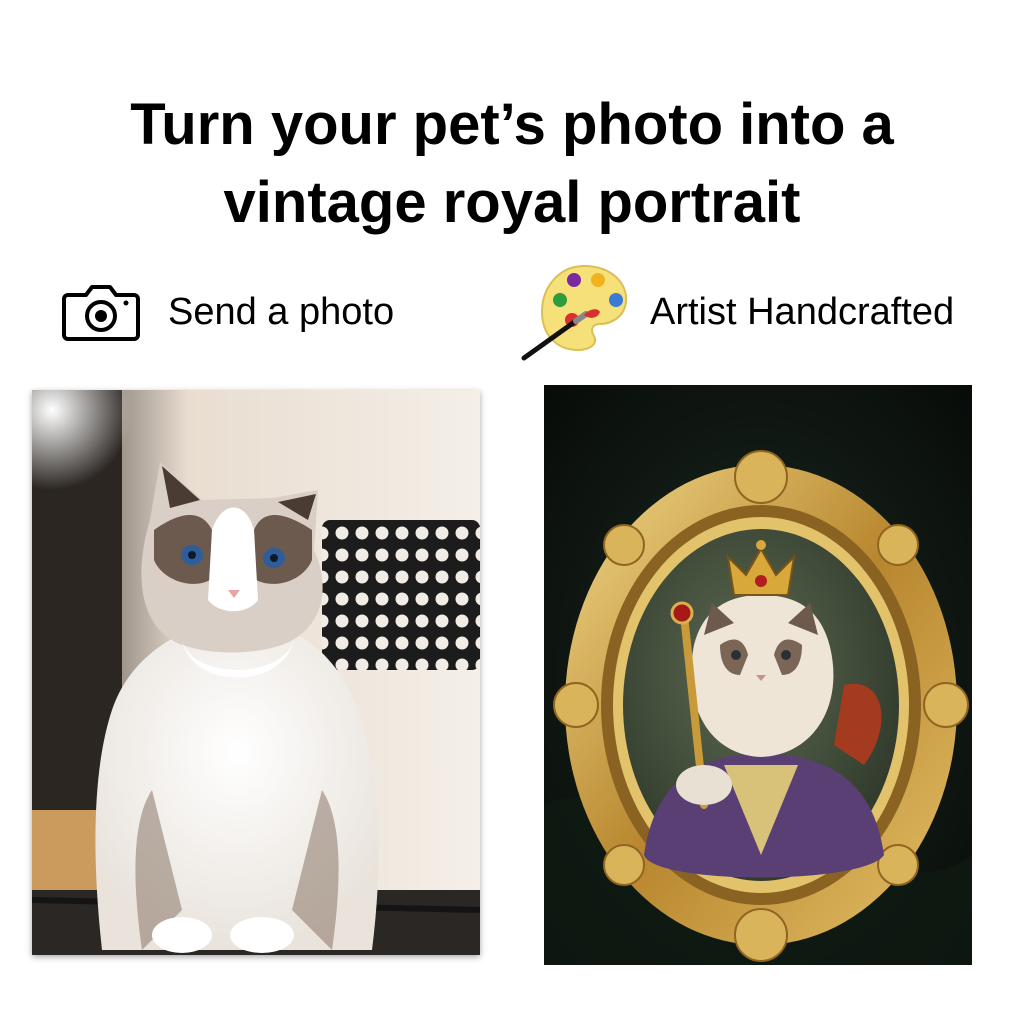 Image resolution: width=1024 pixels, height=1024 pixels. I want to click on camera-icon, so click(101, 312).